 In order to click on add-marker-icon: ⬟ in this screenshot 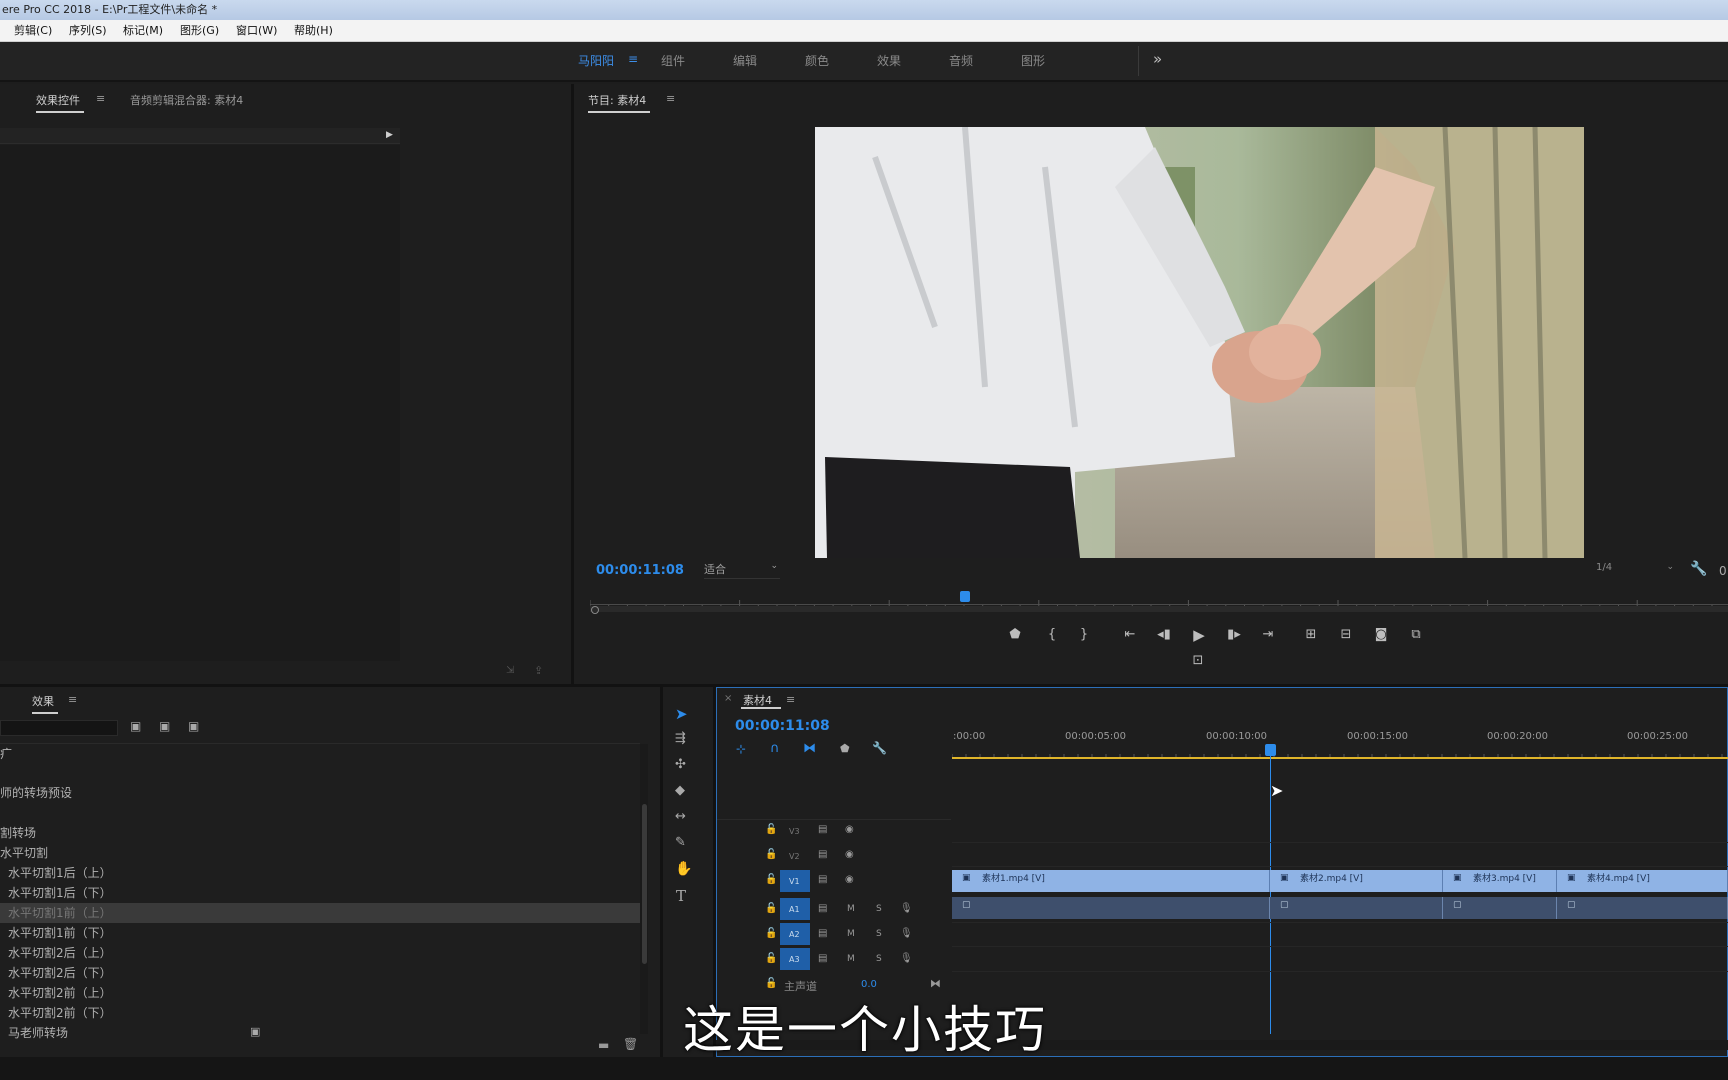, I will do `click(845, 748)`.